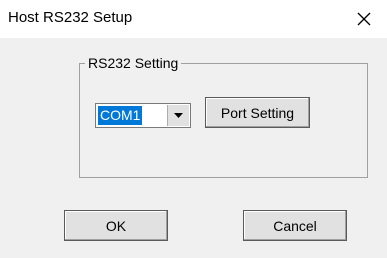 This screenshot has height=258, width=387. What do you see at coordinates (133, 63) in the screenshot?
I see `group-label: RS232 Setting` at bounding box center [133, 63].